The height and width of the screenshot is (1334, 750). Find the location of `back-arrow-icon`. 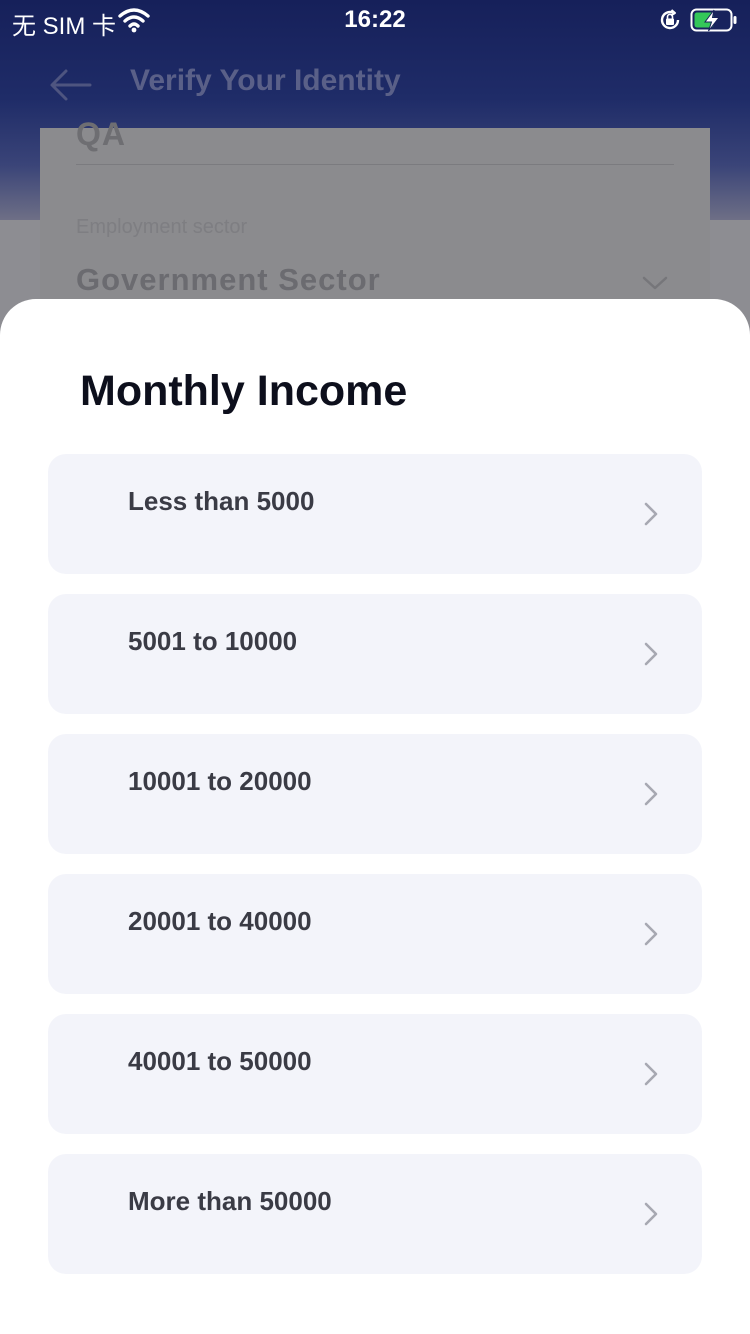

back-arrow-icon is located at coordinates (71, 85).